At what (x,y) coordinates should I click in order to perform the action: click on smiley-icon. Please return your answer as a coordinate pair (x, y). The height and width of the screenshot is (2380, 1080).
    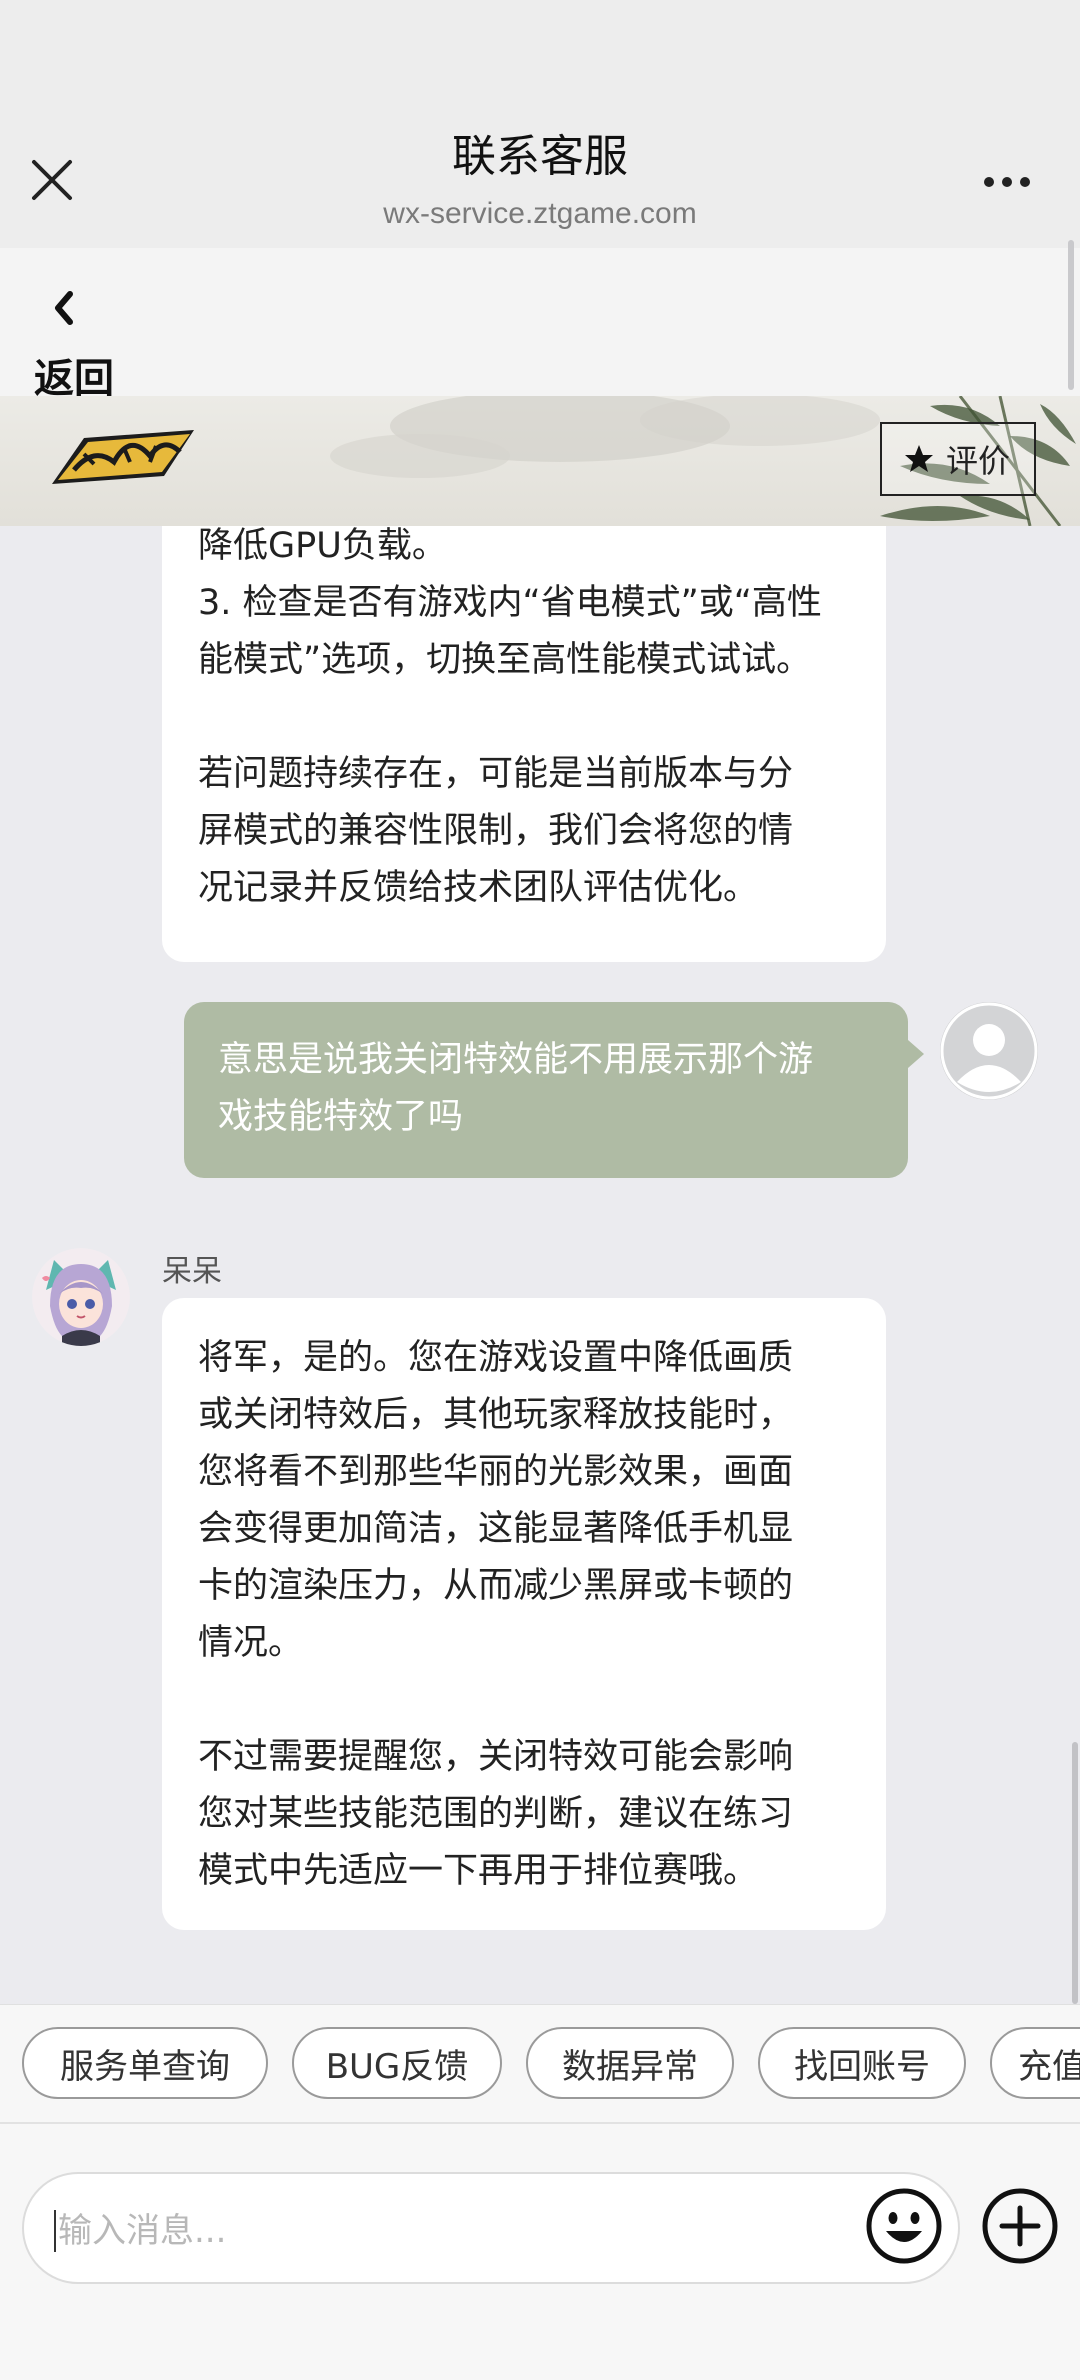
    Looking at the image, I should click on (904, 2226).